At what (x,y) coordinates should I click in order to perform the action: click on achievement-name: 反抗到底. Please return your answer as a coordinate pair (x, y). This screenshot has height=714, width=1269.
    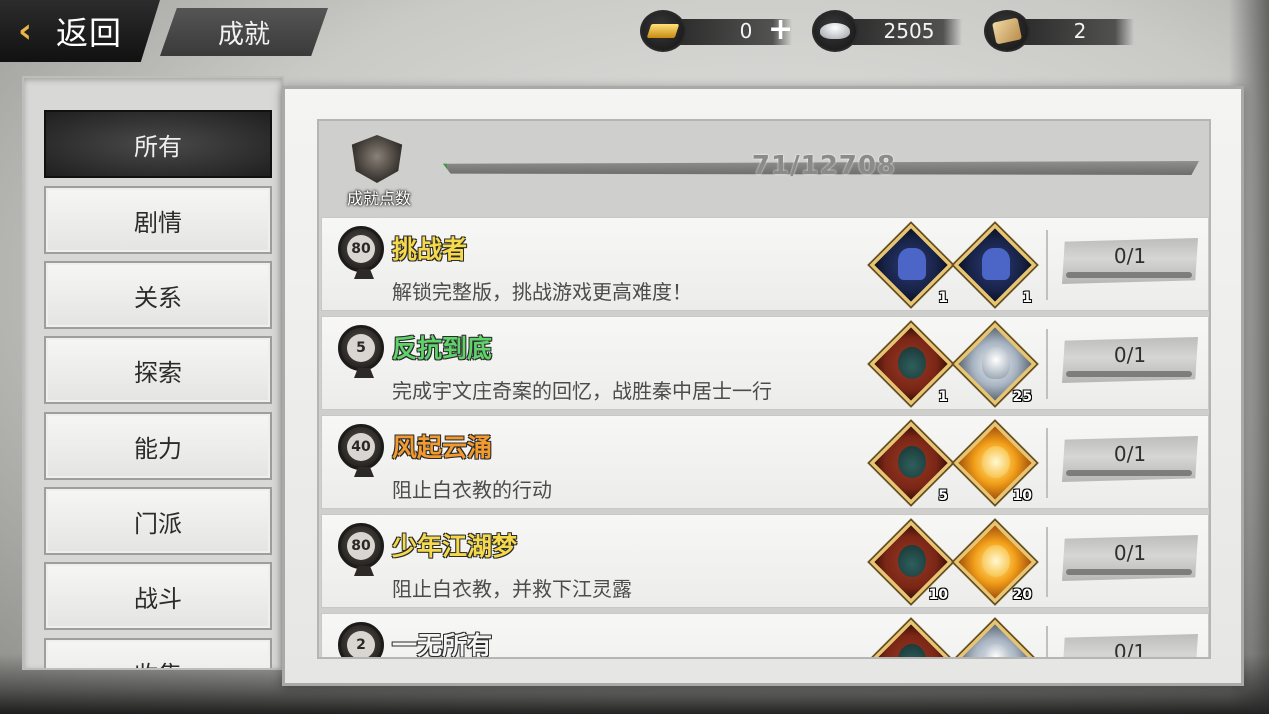
    Looking at the image, I should click on (442, 348).